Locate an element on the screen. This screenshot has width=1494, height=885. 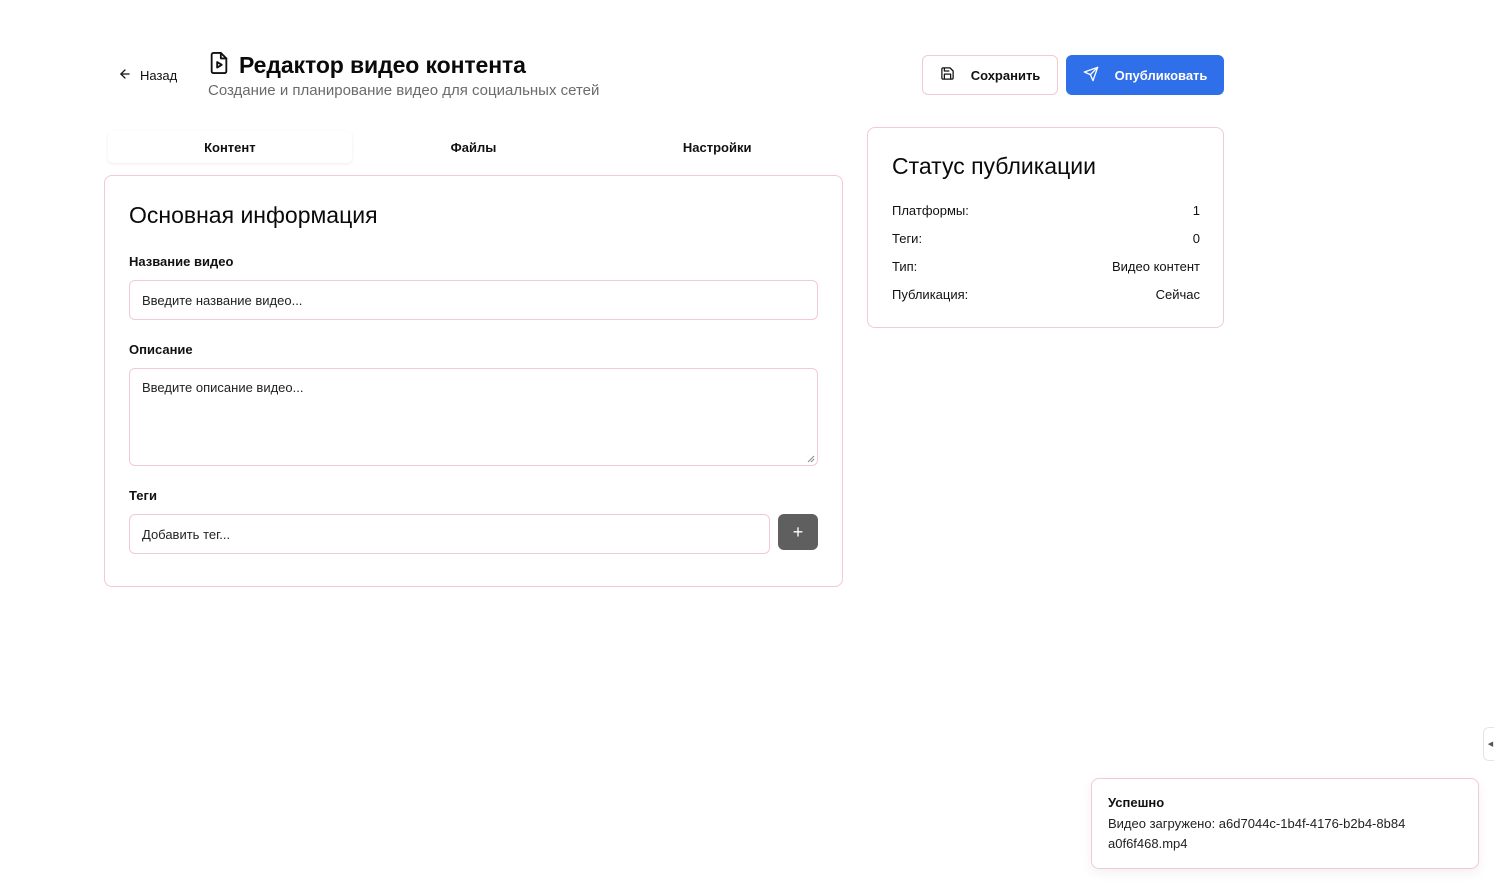
add-tag-button: + is located at coordinates (798, 532).